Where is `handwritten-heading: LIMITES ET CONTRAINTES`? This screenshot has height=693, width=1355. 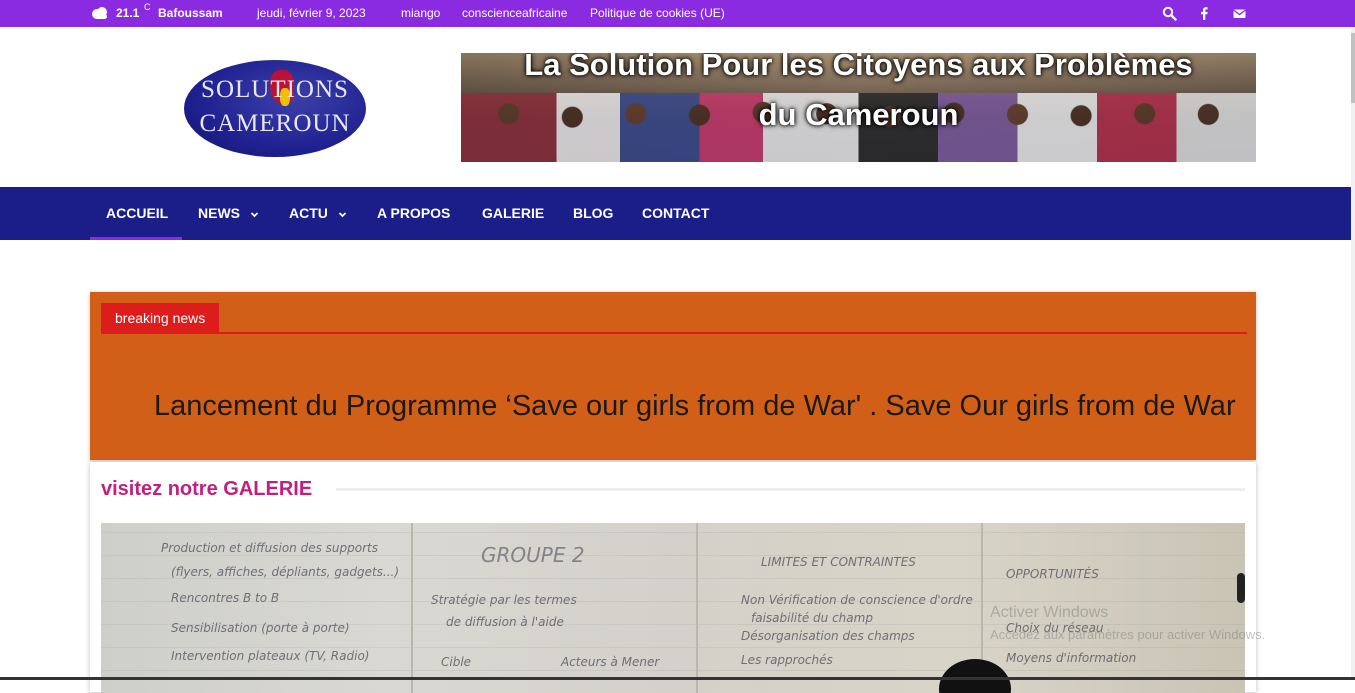
handwritten-heading: LIMITES ET CONTRAINTES is located at coordinates (838, 562).